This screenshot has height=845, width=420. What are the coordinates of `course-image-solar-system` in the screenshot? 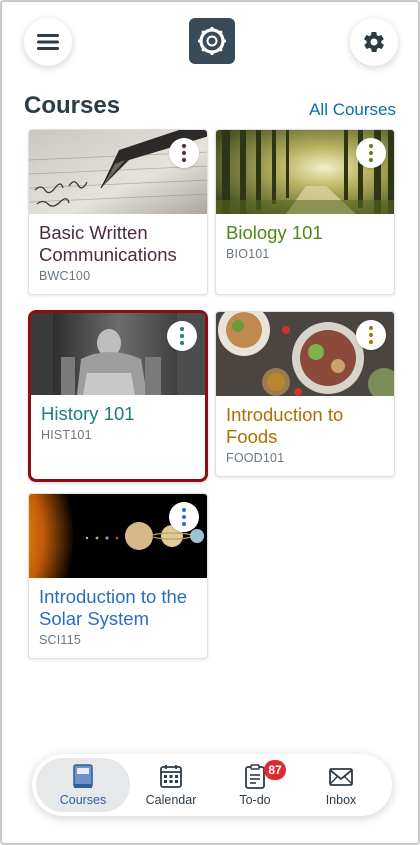 It's located at (118, 536).